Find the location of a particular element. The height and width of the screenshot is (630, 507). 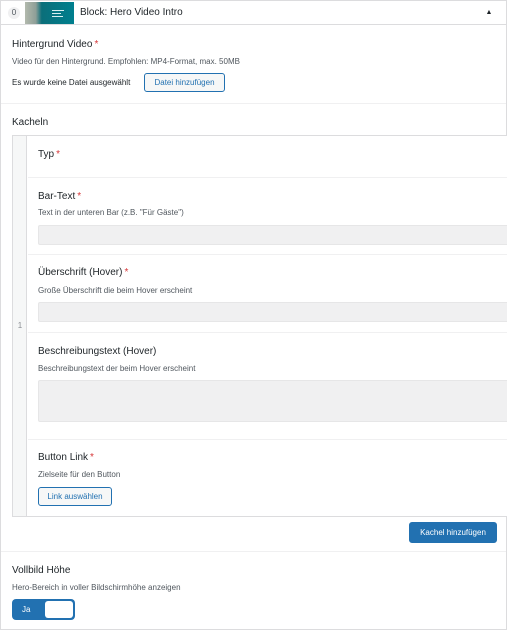

triangle-up-icon: ▲ is located at coordinates (489, 13).